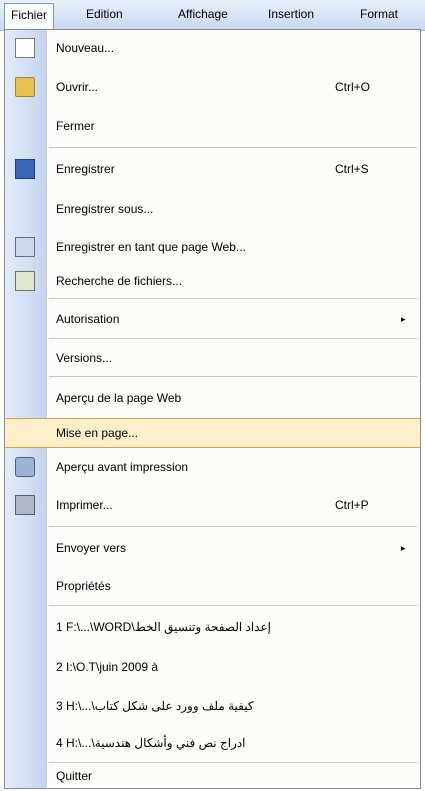  I want to click on save-disk-icon, so click(25, 169).